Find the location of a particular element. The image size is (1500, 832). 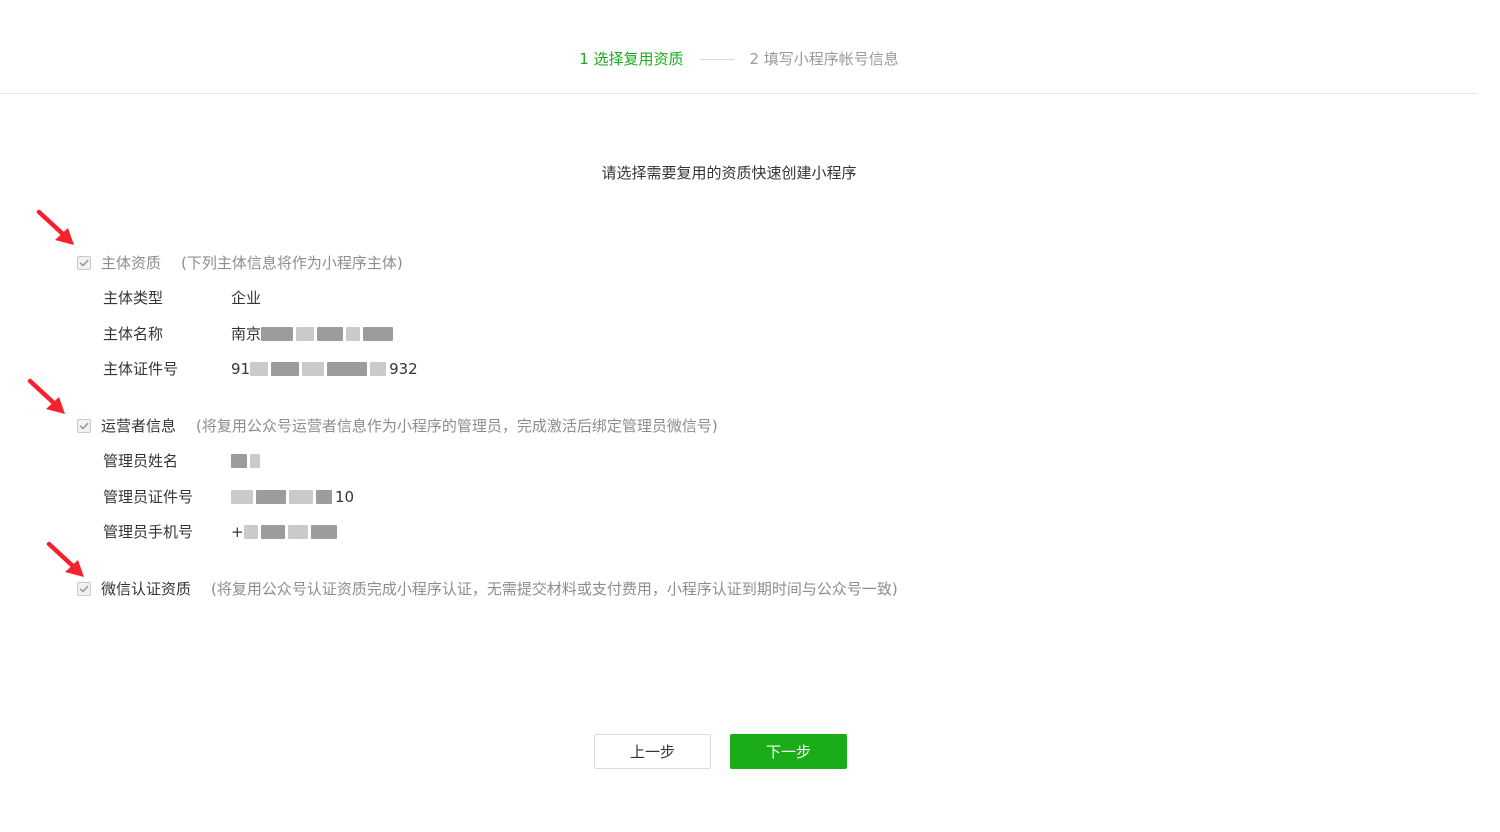

operator-note: (将复用公众号运营者信息作为小程序的管理员，完成激活后绑定管理员微信号) is located at coordinates (457, 426).